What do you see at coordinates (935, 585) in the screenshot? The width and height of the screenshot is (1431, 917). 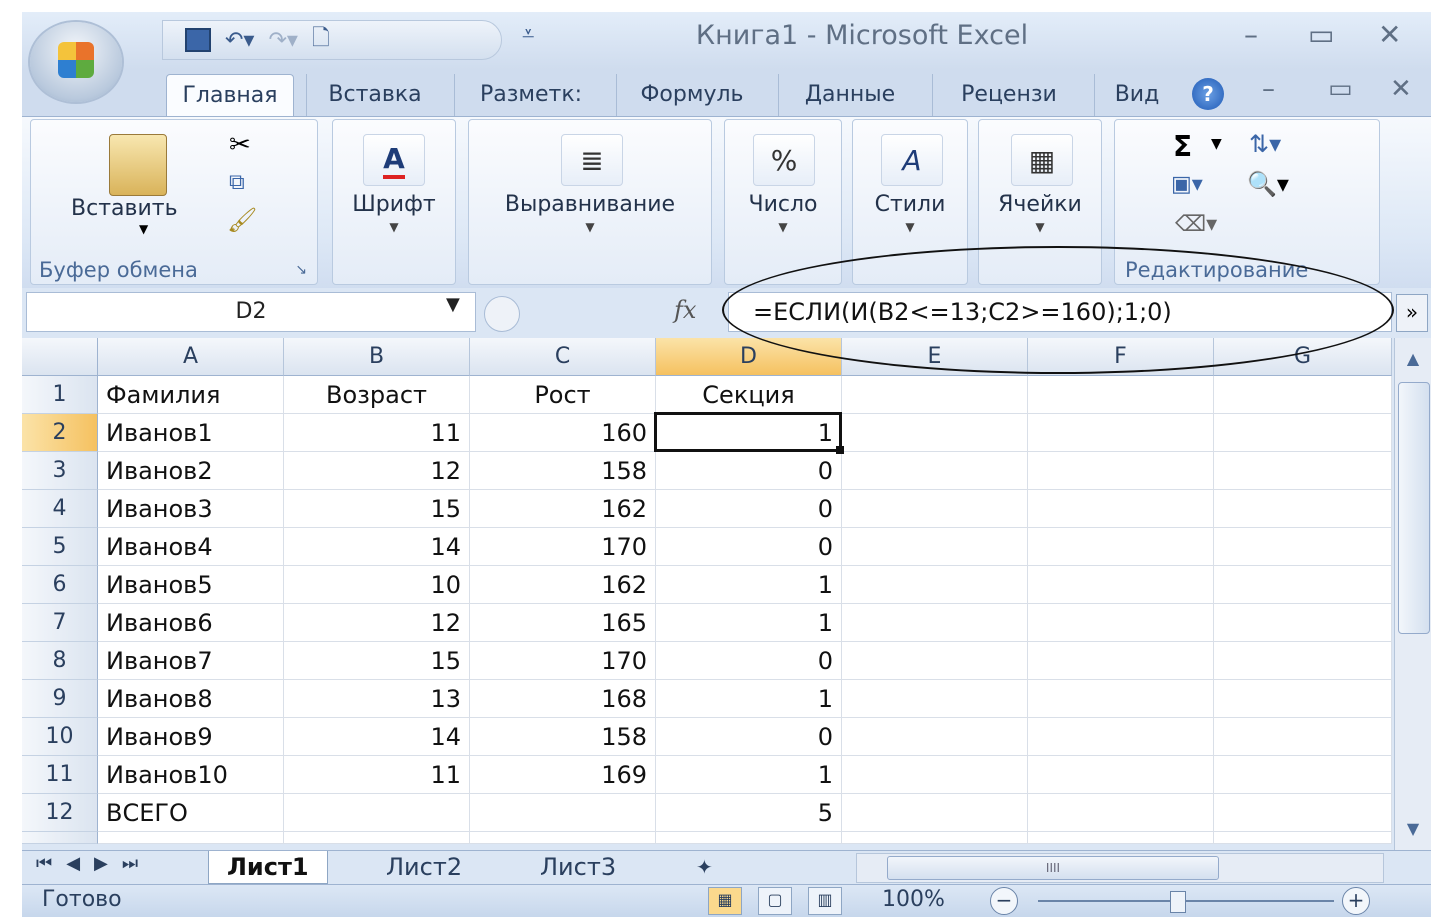 I see `cell-e6` at bounding box center [935, 585].